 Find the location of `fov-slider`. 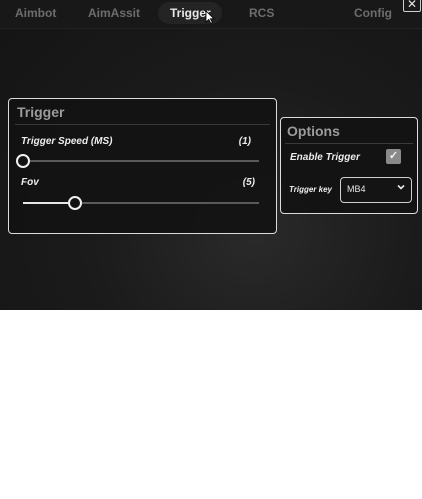

fov-slider is located at coordinates (141, 203).